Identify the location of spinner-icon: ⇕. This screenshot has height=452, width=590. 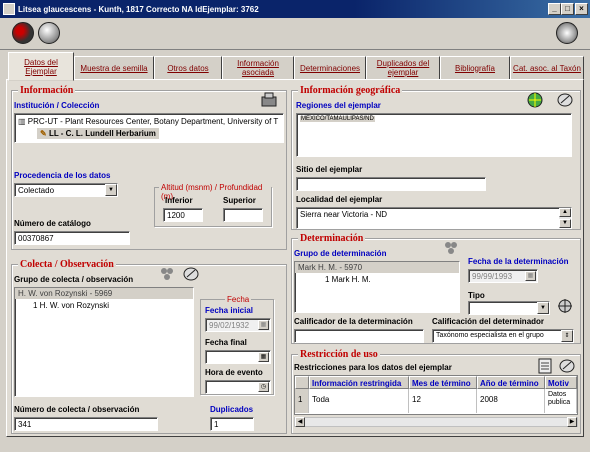
(567, 336).